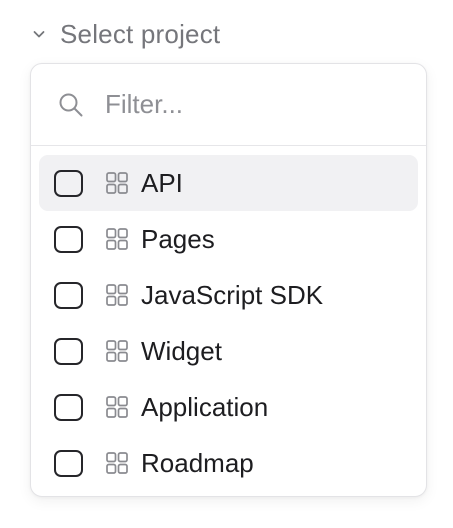 The width and height of the screenshot is (453, 528). I want to click on project-label: Widget, so click(181, 350).